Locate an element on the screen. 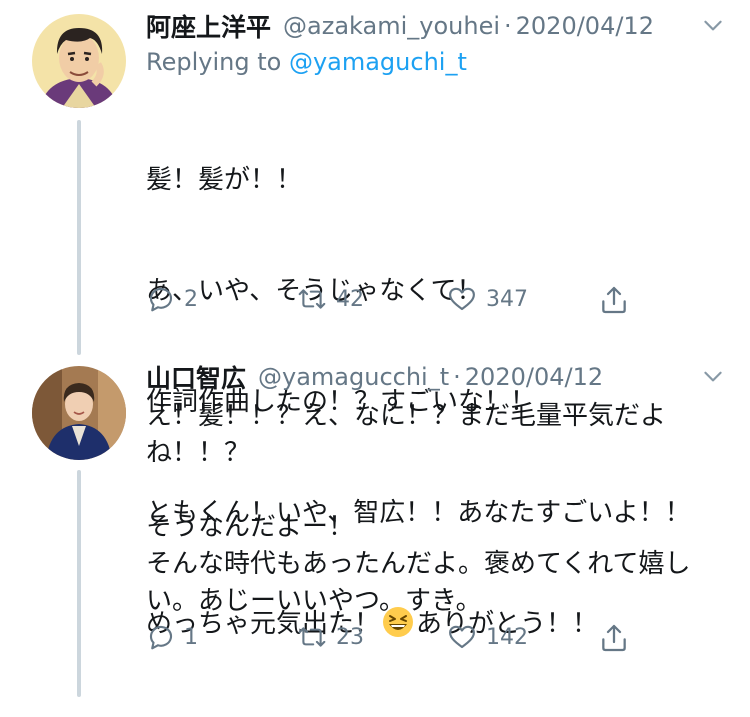 The height and width of the screenshot is (717, 750). avatar-photo is located at coordinates (79, 413).